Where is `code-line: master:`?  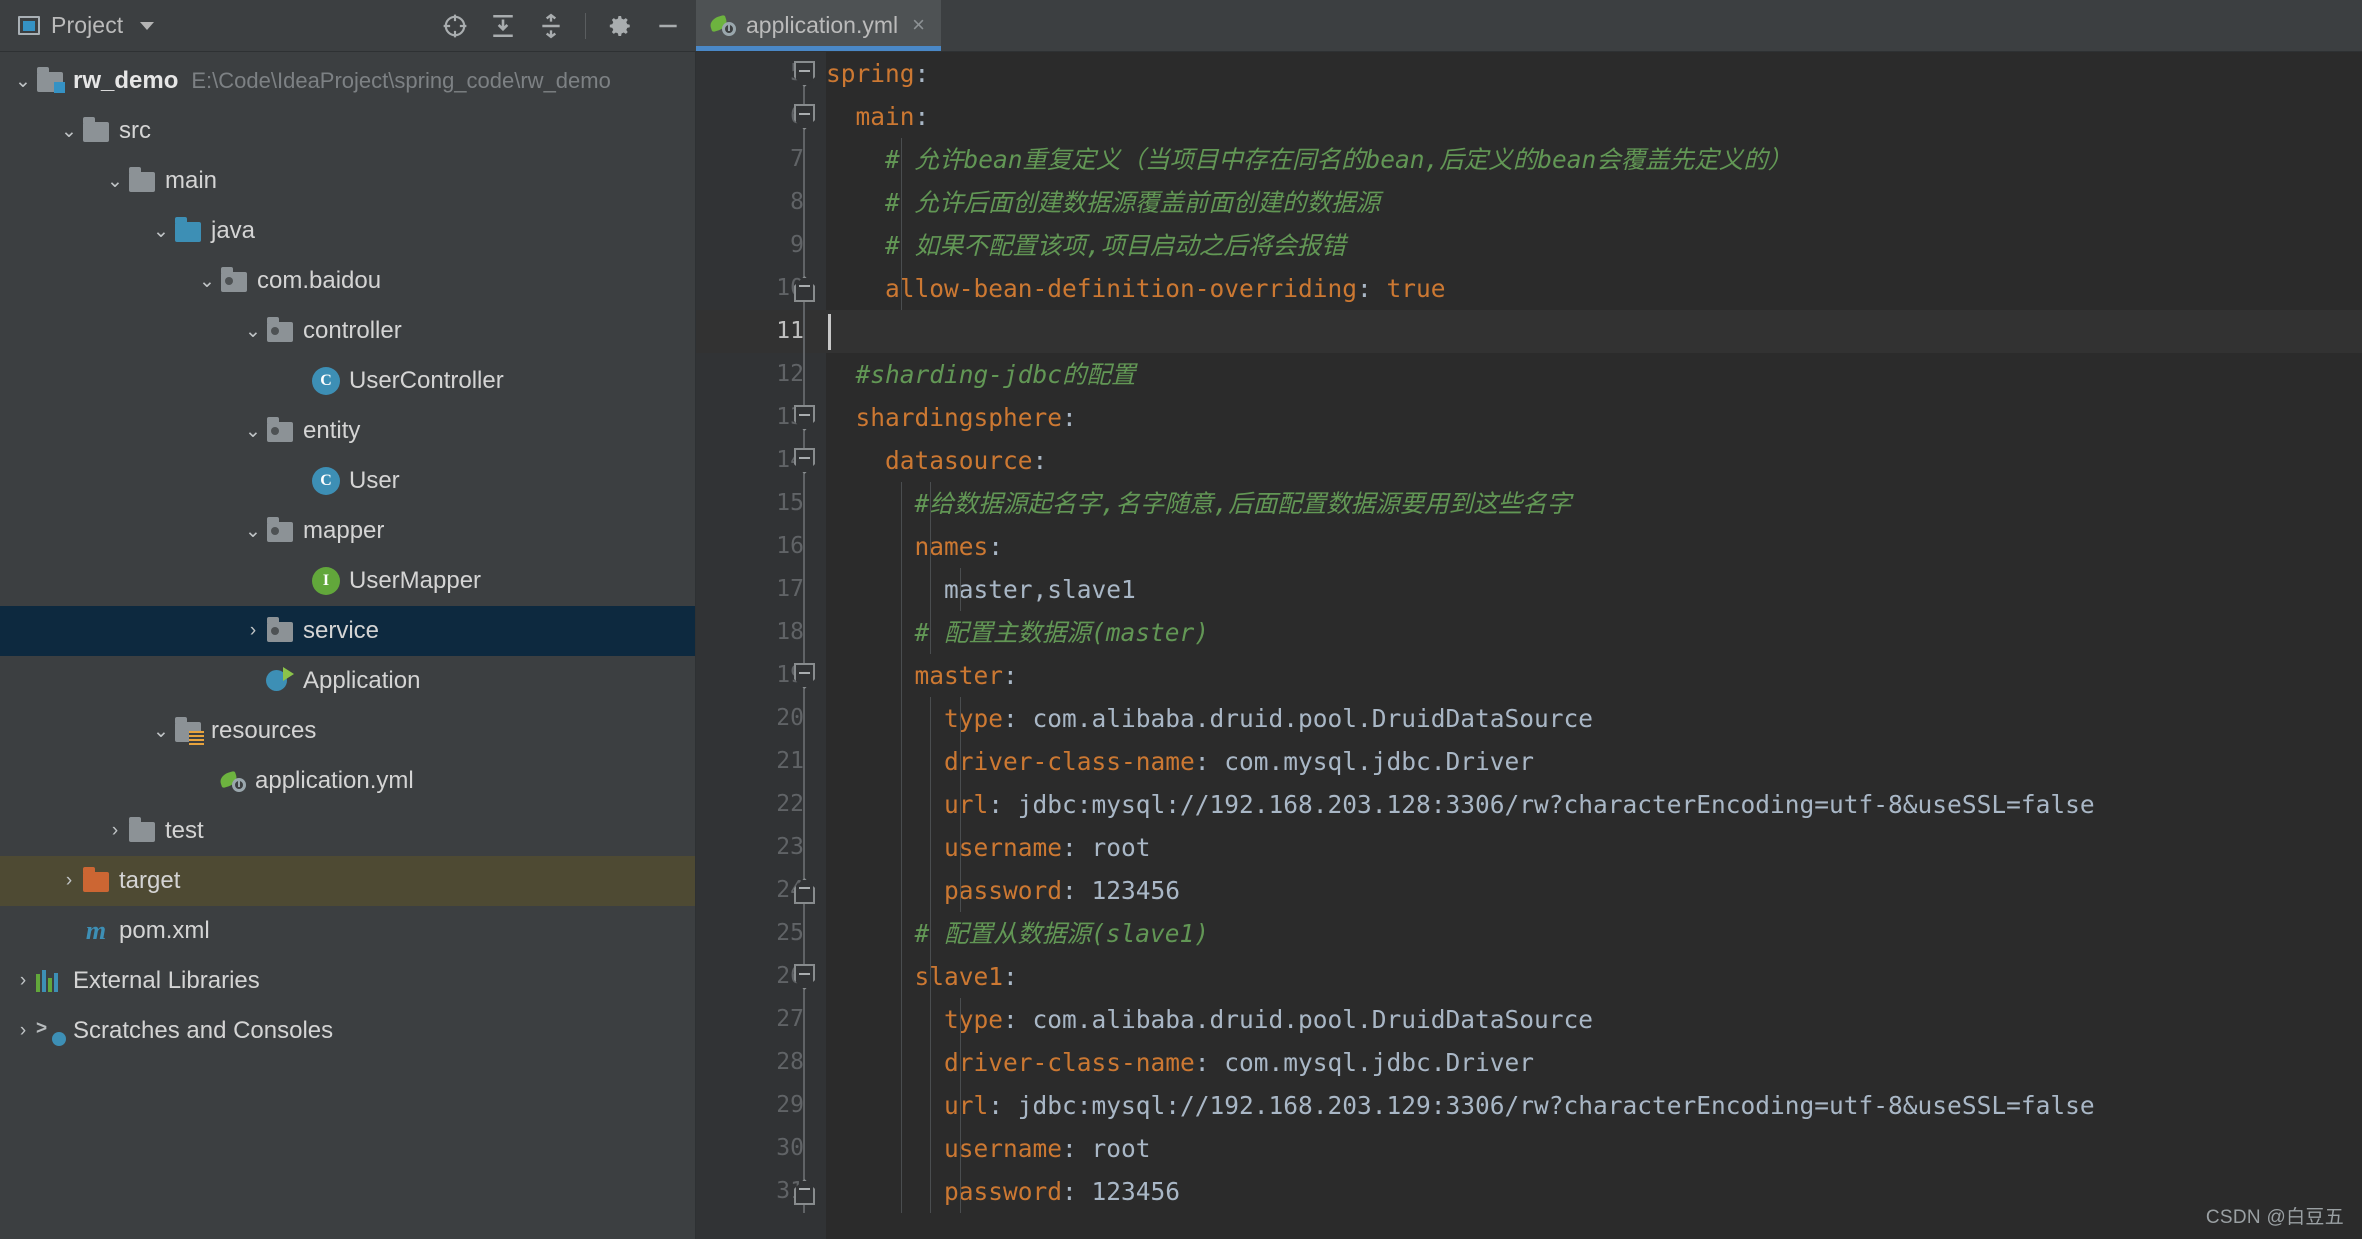 code-line: master: is located at coordinates (1594, 675).